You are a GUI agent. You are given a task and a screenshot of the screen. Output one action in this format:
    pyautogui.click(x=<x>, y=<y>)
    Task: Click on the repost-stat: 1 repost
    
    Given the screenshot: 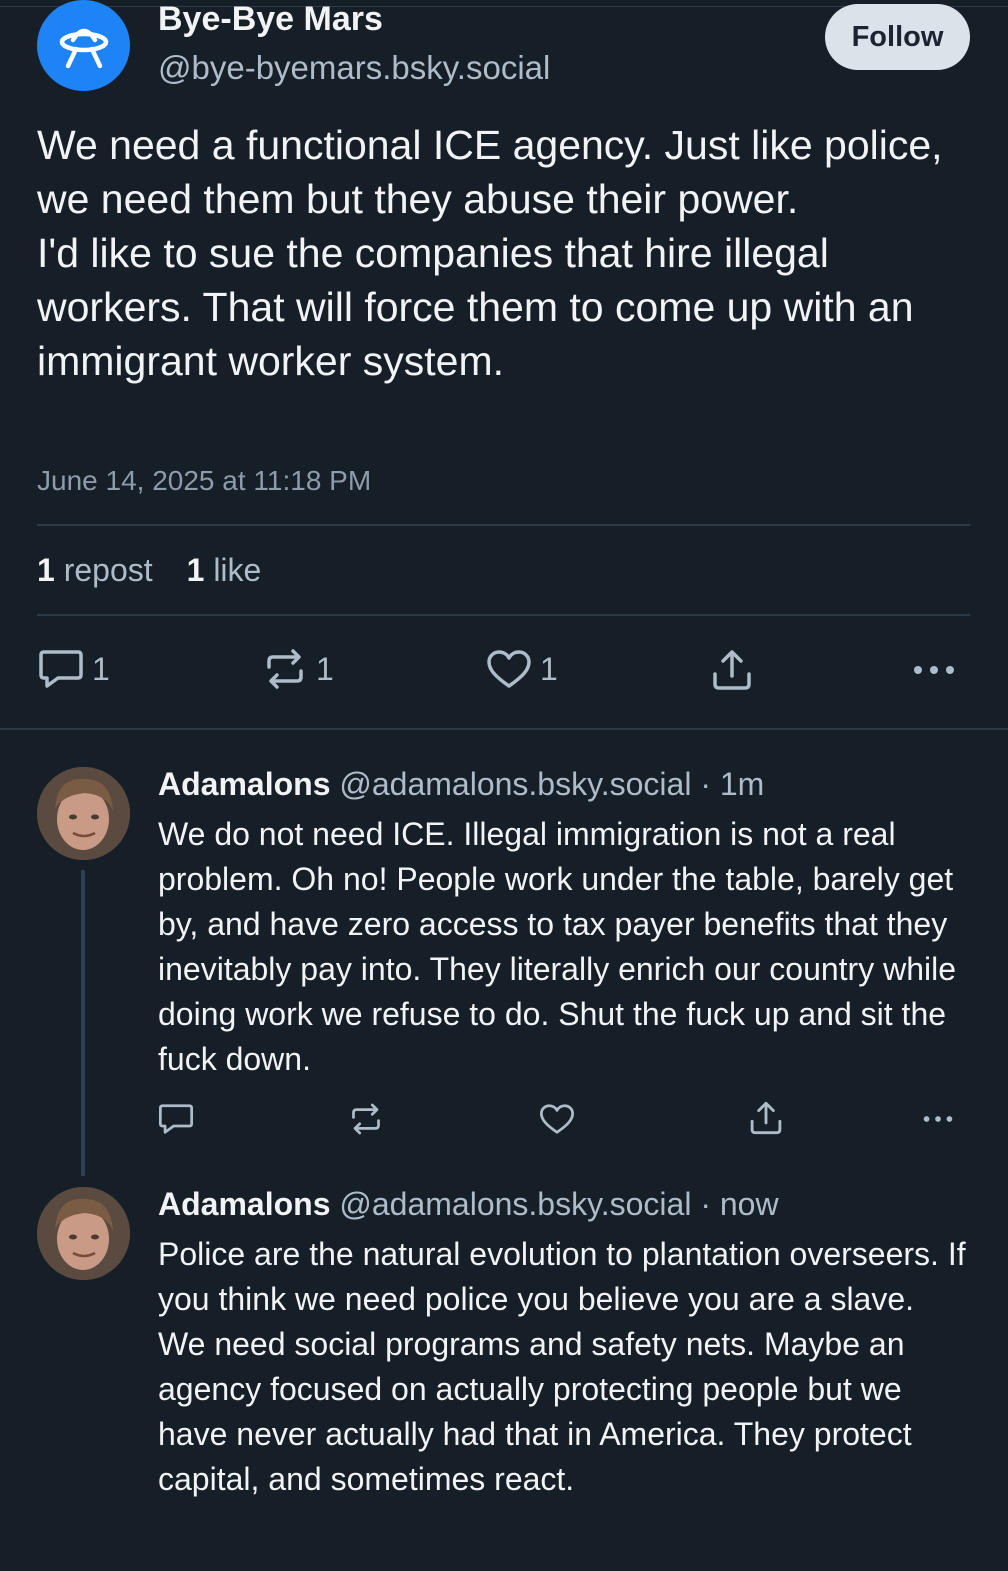 What is the action you would take?
    pyautogui.click(x=95, y=570)
    